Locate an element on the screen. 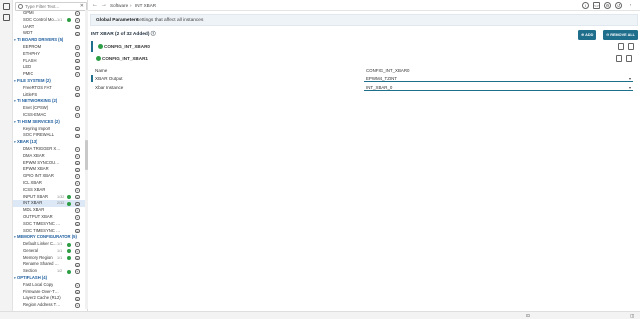 The height and width of the screenshot is (319, 640). tree-category: ▾ OPTIFLASH (4) is located at coordinates (50, 278).